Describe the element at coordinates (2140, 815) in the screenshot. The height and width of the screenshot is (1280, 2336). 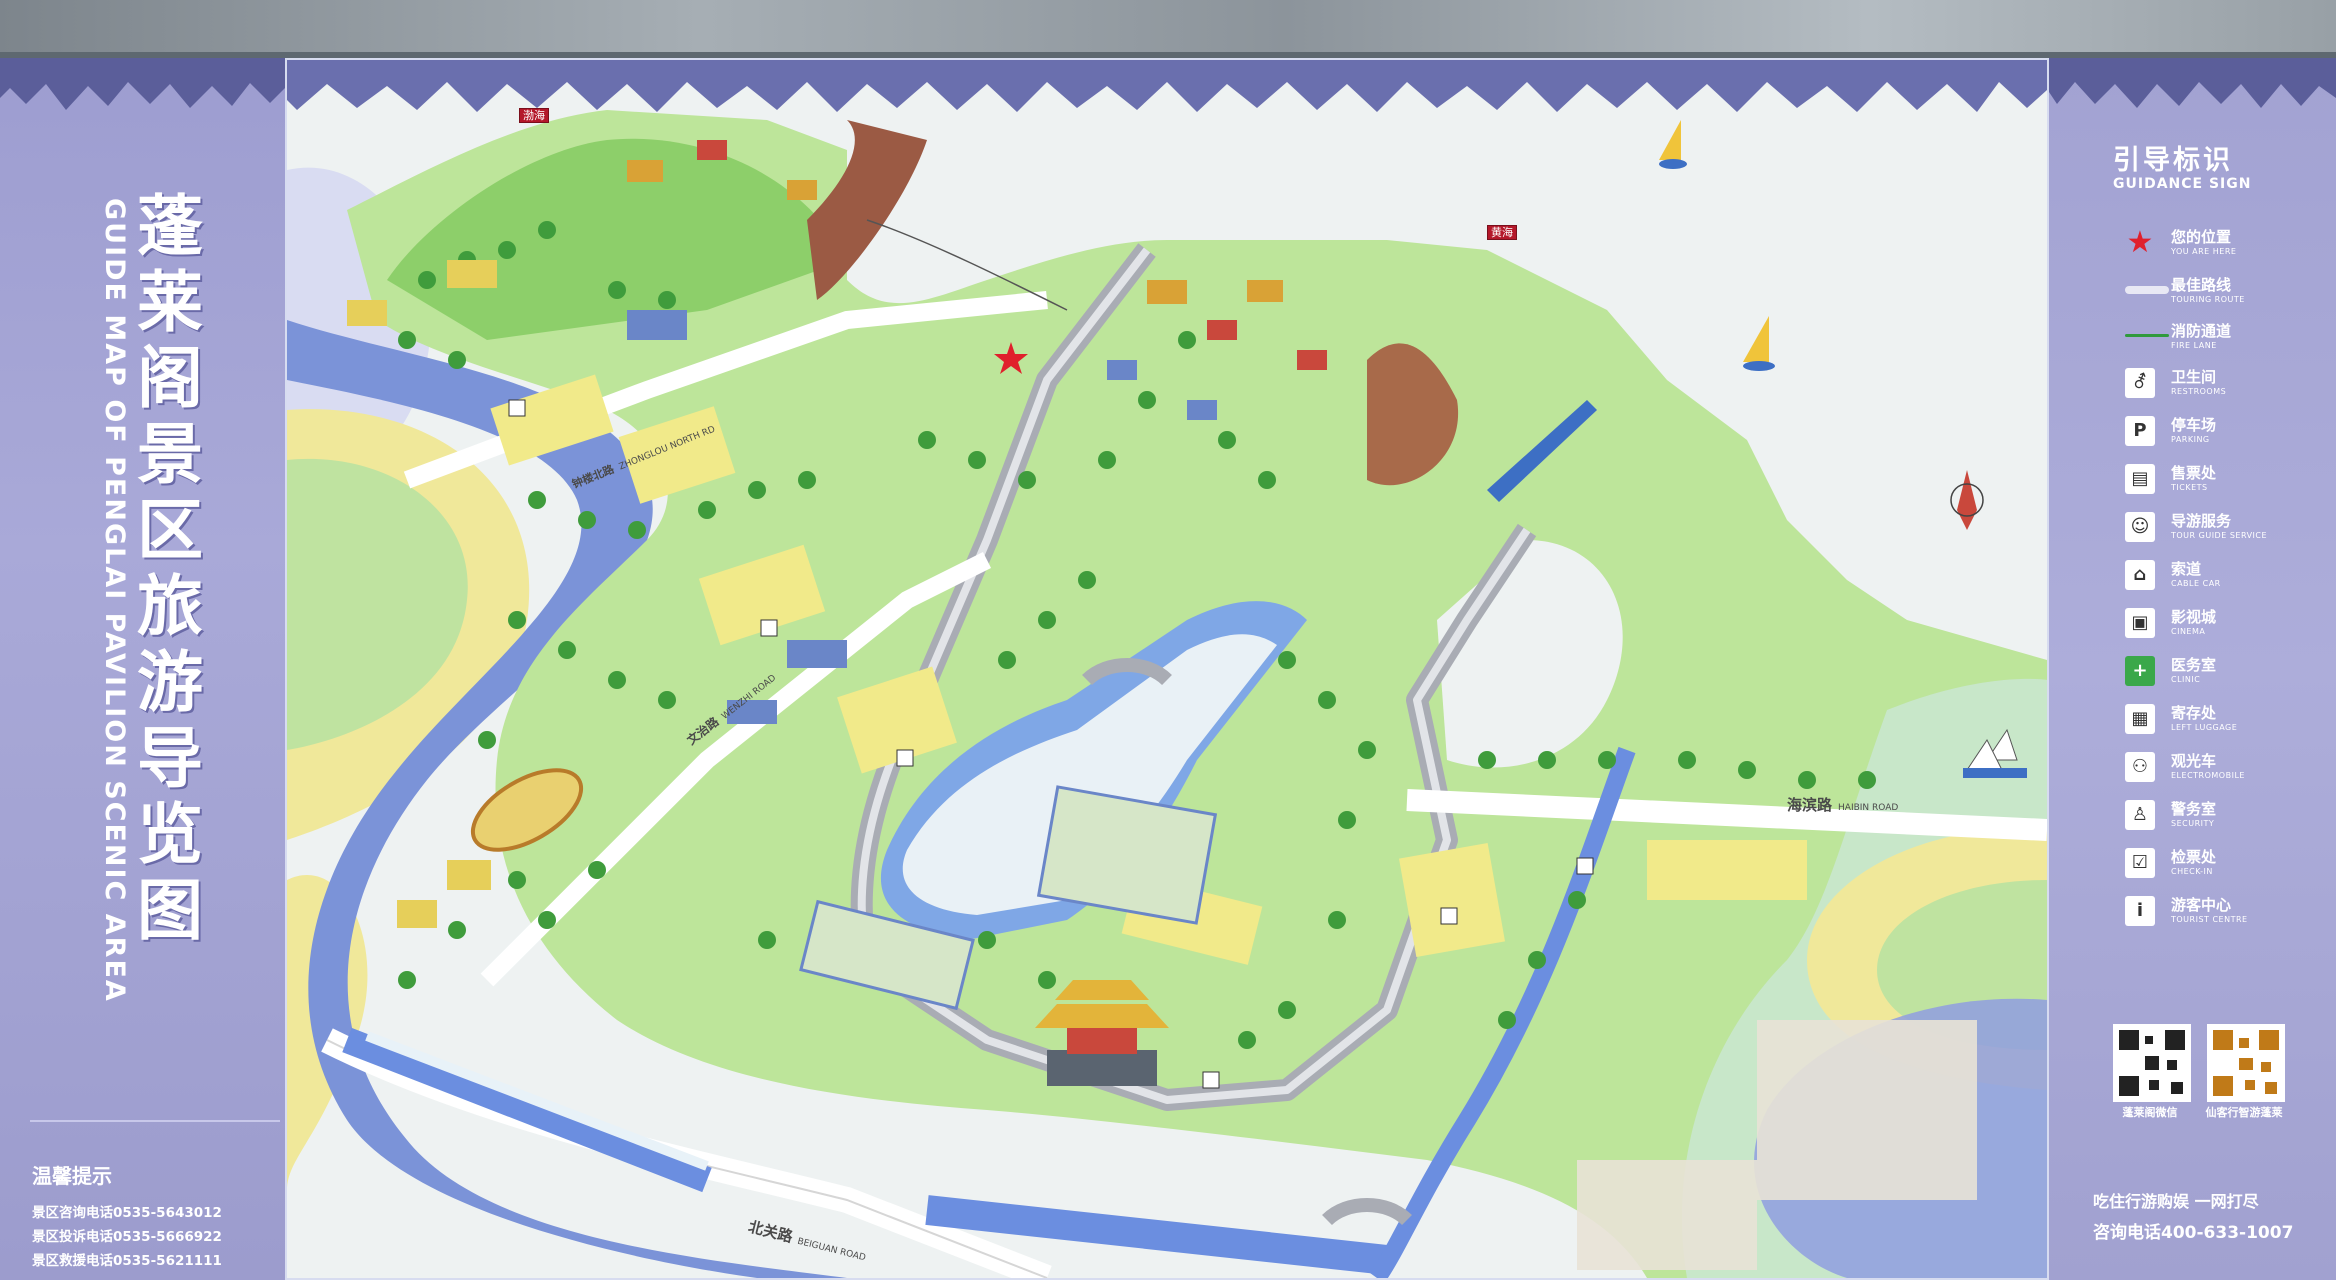
I see `security-icon: ♙` at that location.